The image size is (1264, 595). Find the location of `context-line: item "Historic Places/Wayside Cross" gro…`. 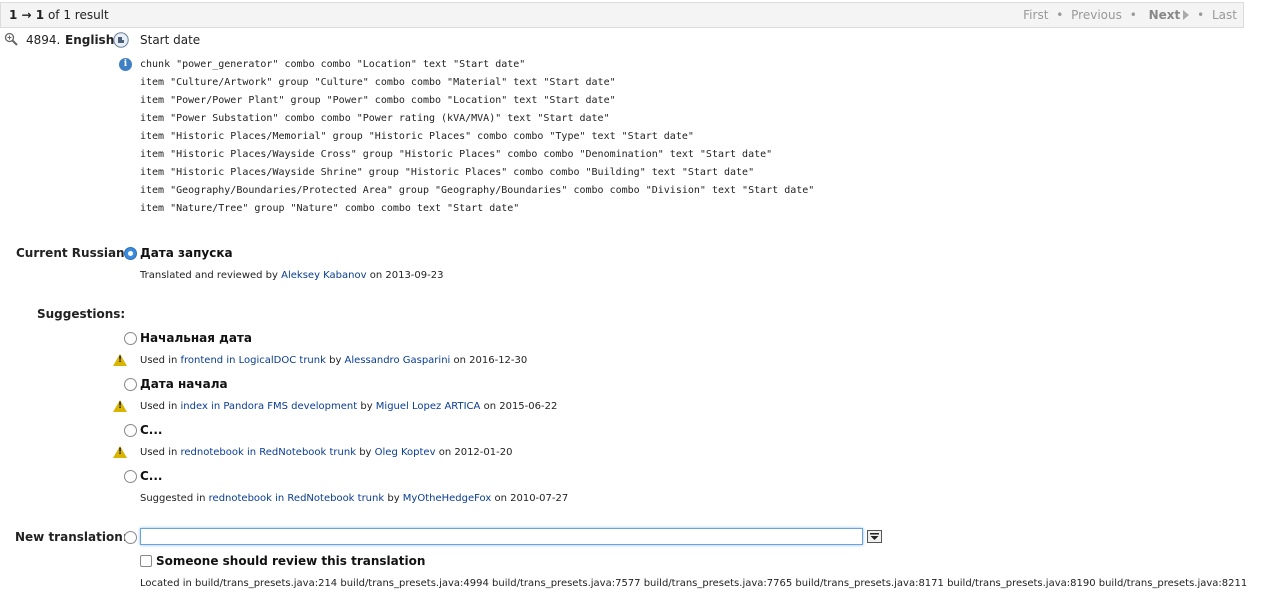

context-line: item "Historic Places/Wayside Cross" gro… is located at coordinates (456, 154).